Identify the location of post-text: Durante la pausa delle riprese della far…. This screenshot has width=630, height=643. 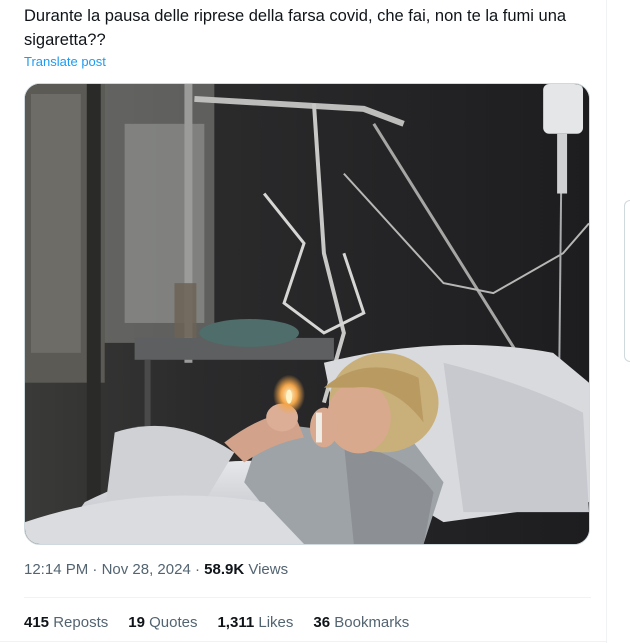
(295, 28).